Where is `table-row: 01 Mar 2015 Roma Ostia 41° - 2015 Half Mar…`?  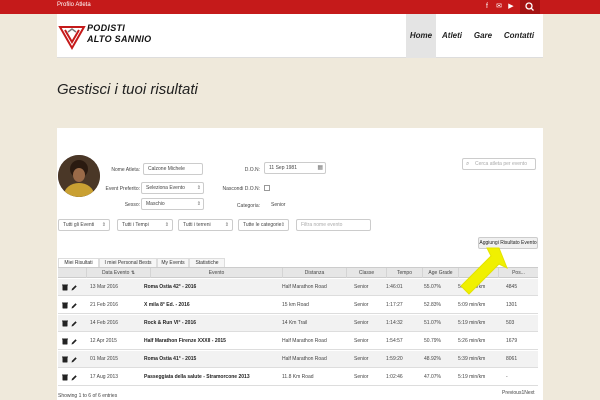
table-row: 01 Mar 2015 Roma Ostia 41° - 2015 Half Mar… is located at coordinates (298, 359).